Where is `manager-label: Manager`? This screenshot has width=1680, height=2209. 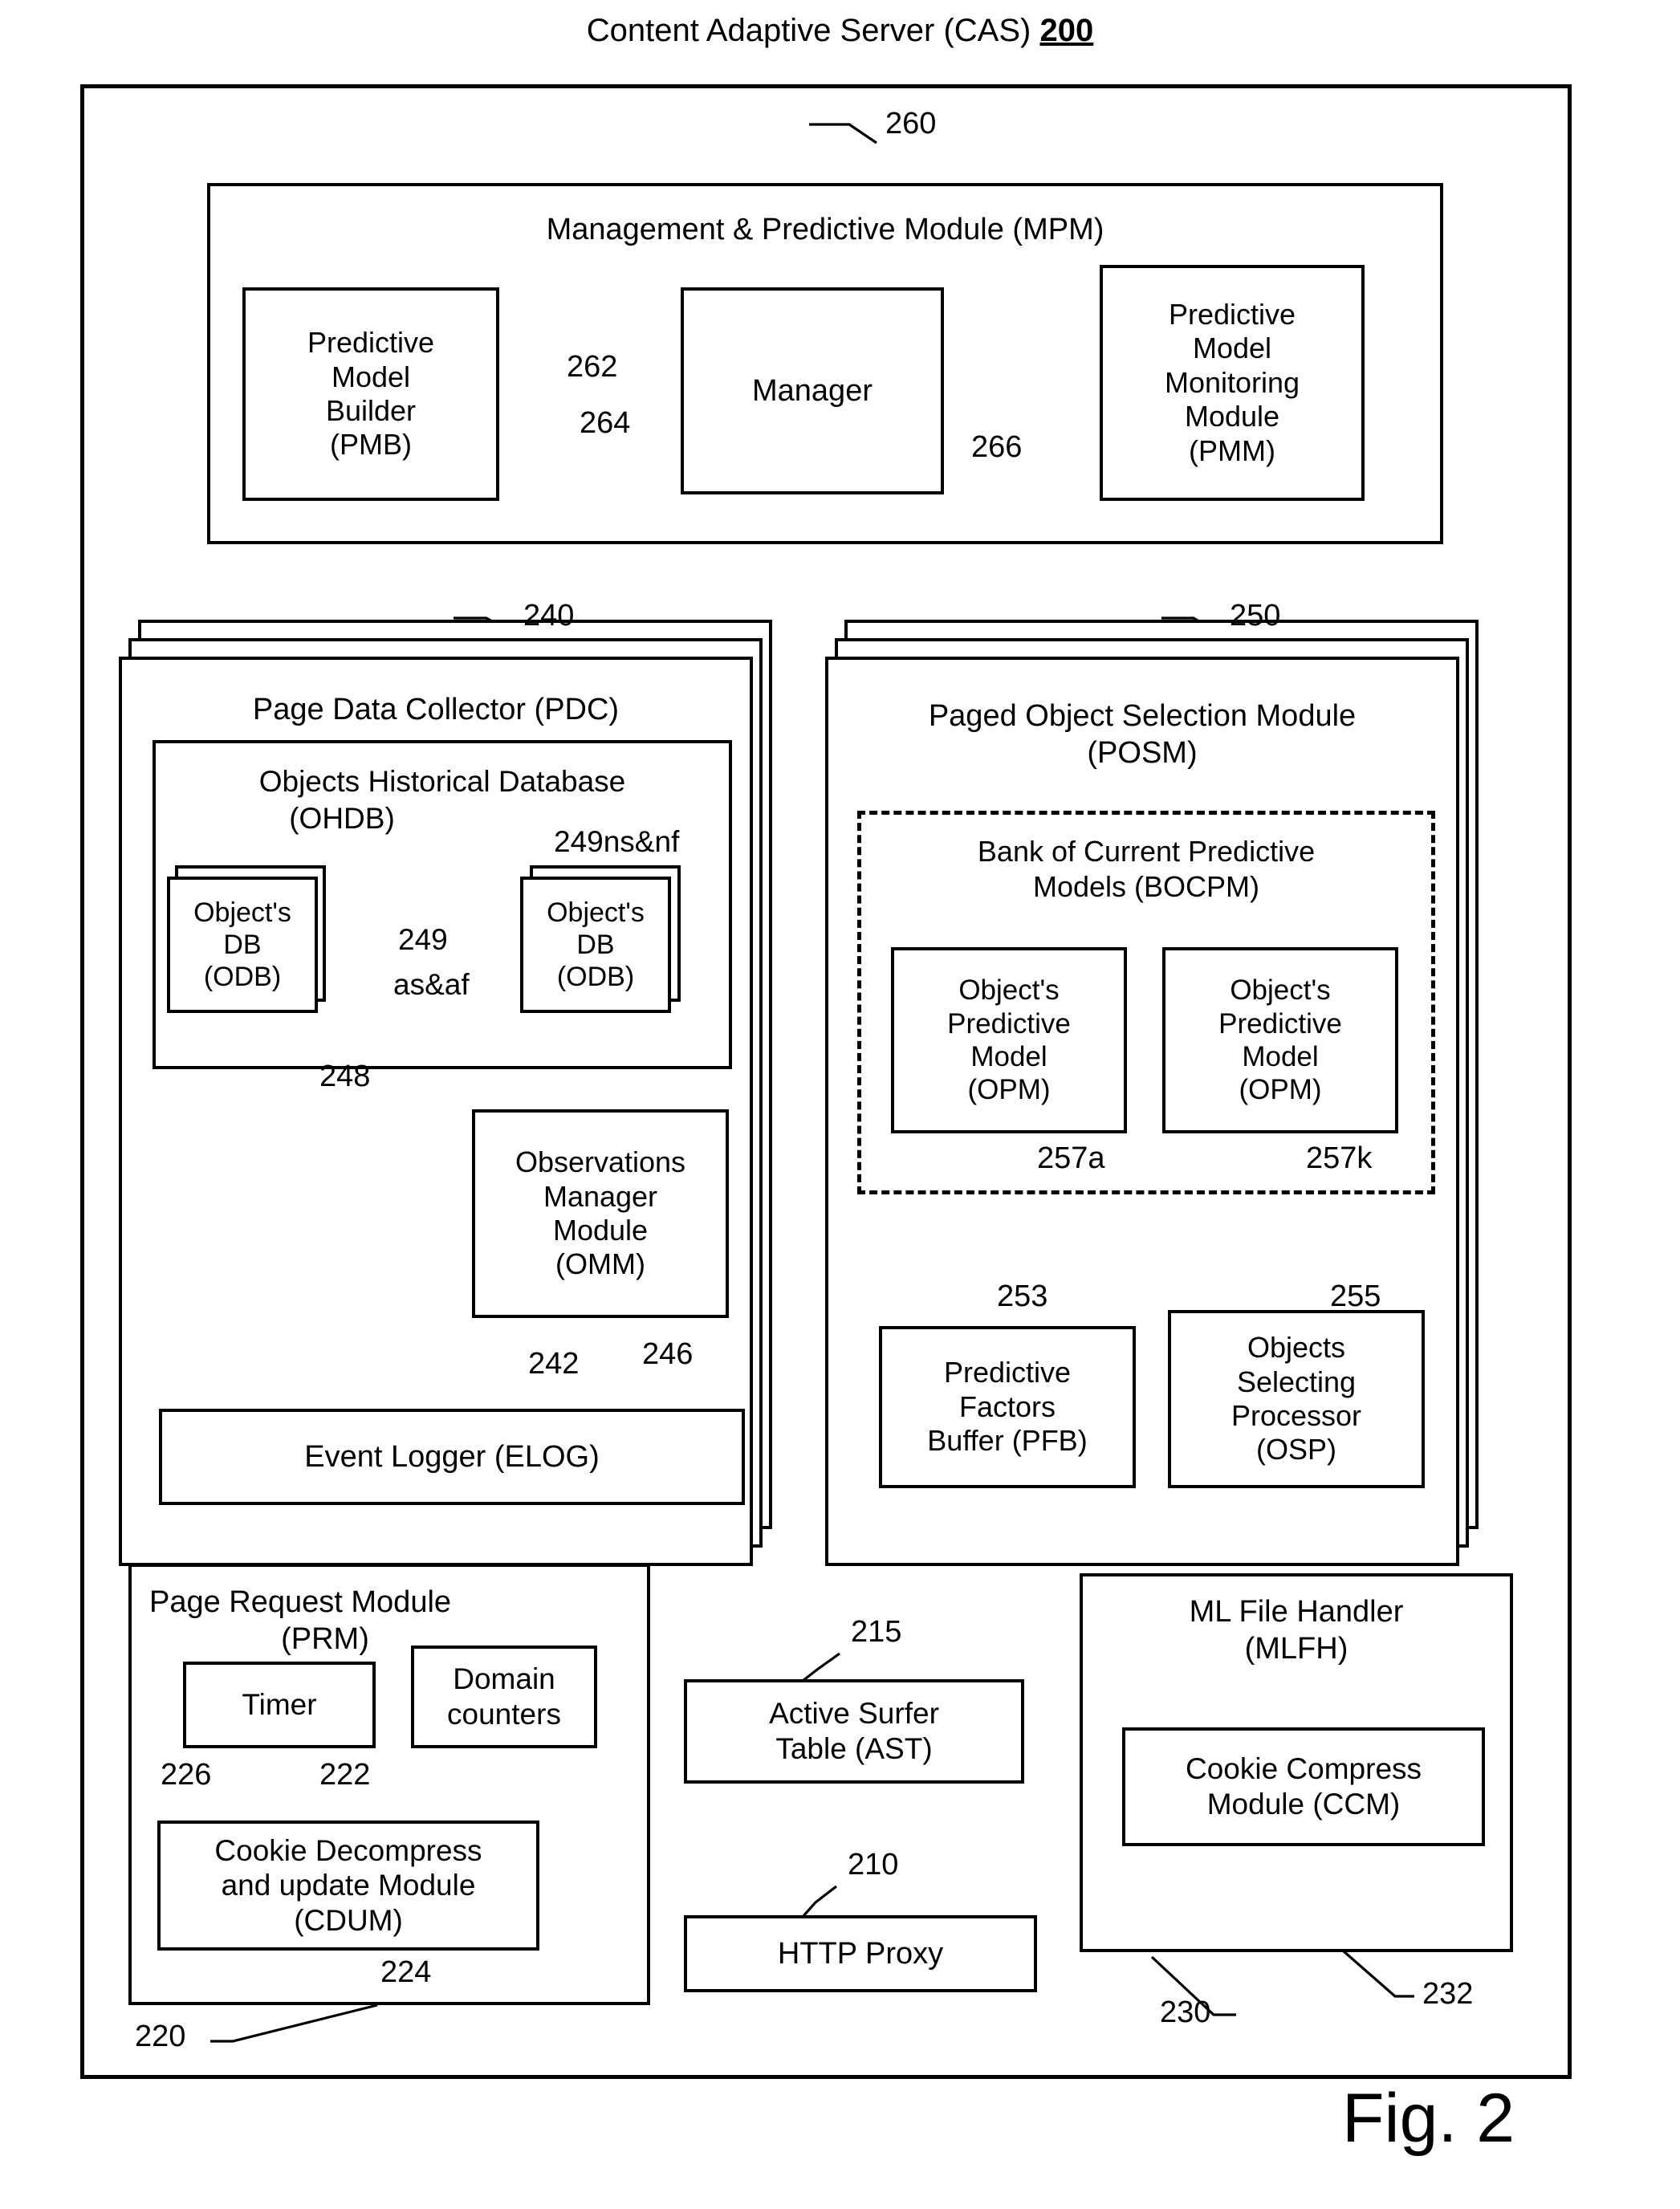
manager-label: Manager is located at coordinates (812, 391).